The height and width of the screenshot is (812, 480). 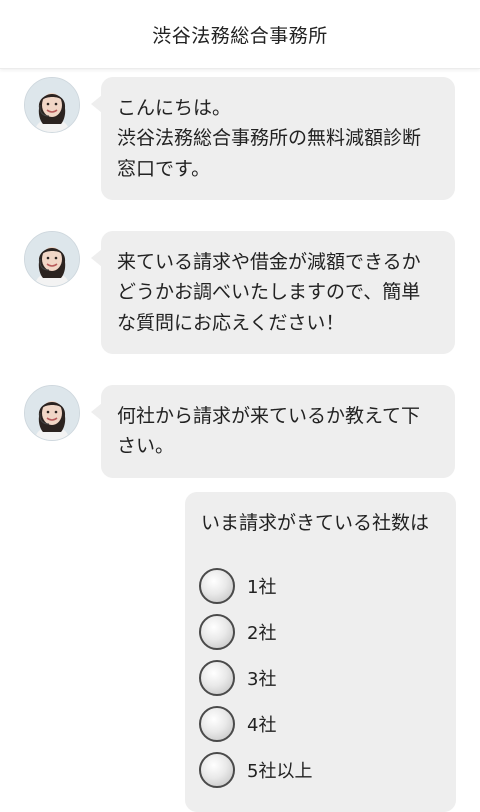 What do you see at coordinates (315, 523) in the screenshot?
I see `question-text: いま請求がきている社数は` at bounding box center [315, 523].